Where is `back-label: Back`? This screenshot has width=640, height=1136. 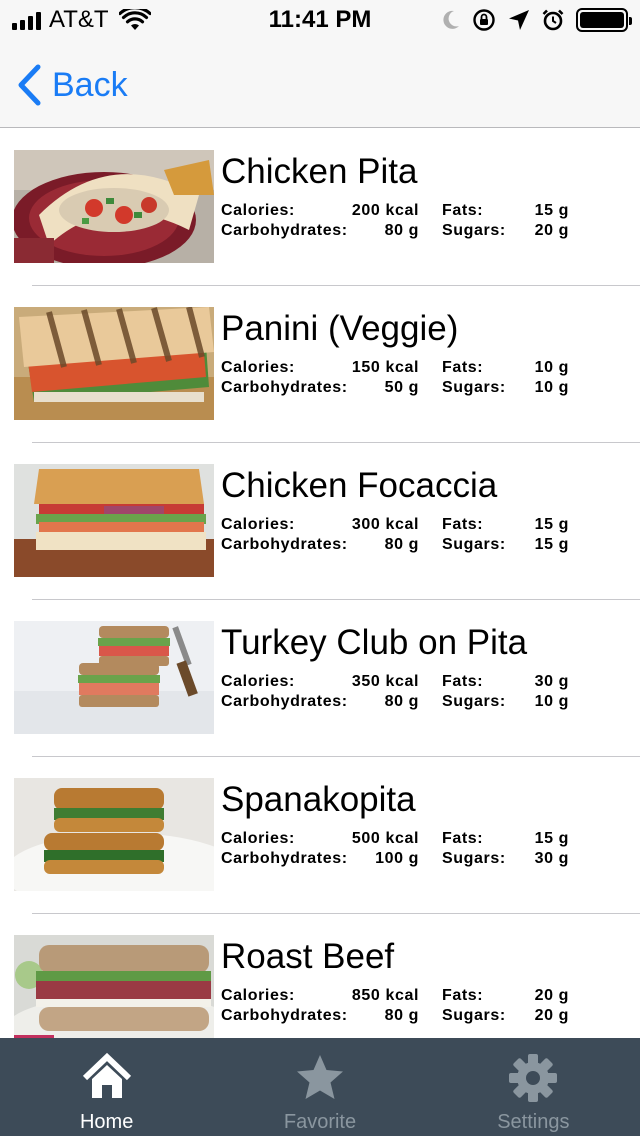 back-label: Back is located at coordinates (90, 84).